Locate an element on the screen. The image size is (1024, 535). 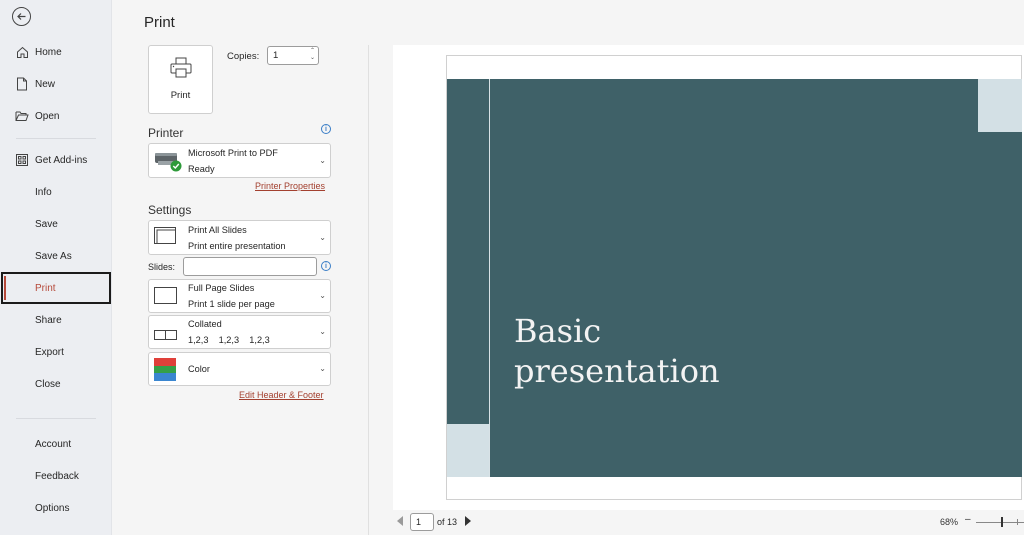
collation-subtitle: 1,2,3 1,2,3 1,2,3 is located at coordinates (229, 340).